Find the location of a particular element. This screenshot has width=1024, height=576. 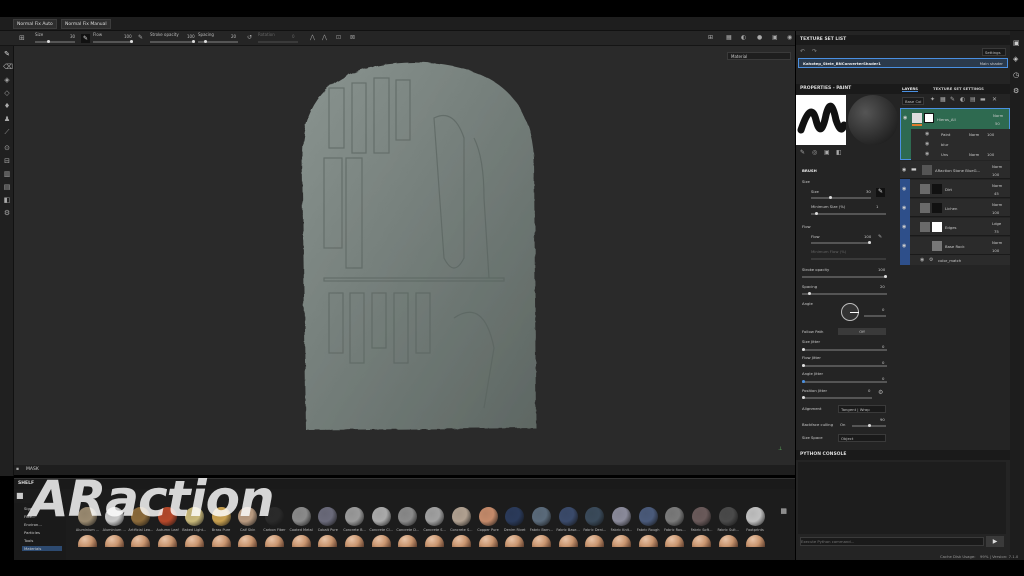

settings-dropdown: Settings is located at coordinates (994, 52).